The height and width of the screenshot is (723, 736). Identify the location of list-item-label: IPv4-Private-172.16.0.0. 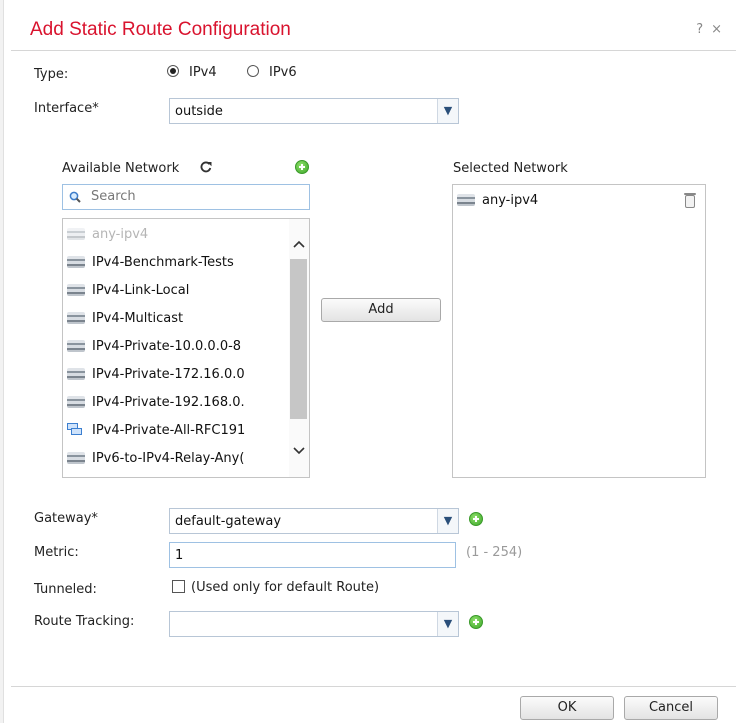
(168, 374).